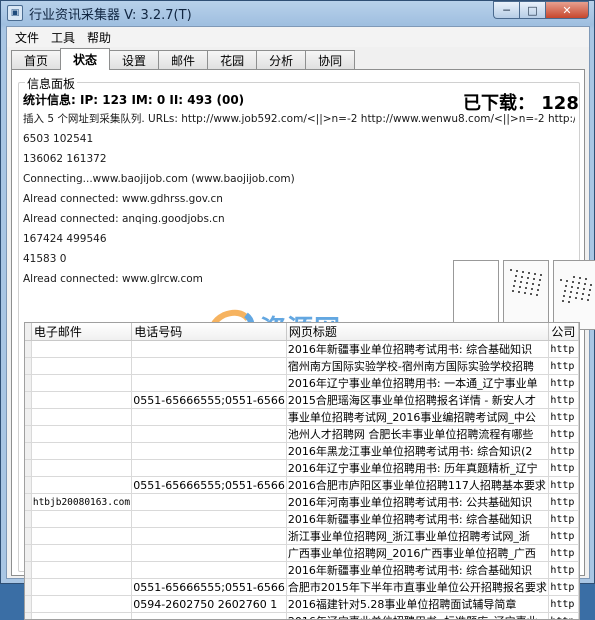 The image size is (595, 620). What do you see at coordinates (81, 332) in the screenshot?
I see `column-header-email: 电子邮件` at bounding box center [81, 332].